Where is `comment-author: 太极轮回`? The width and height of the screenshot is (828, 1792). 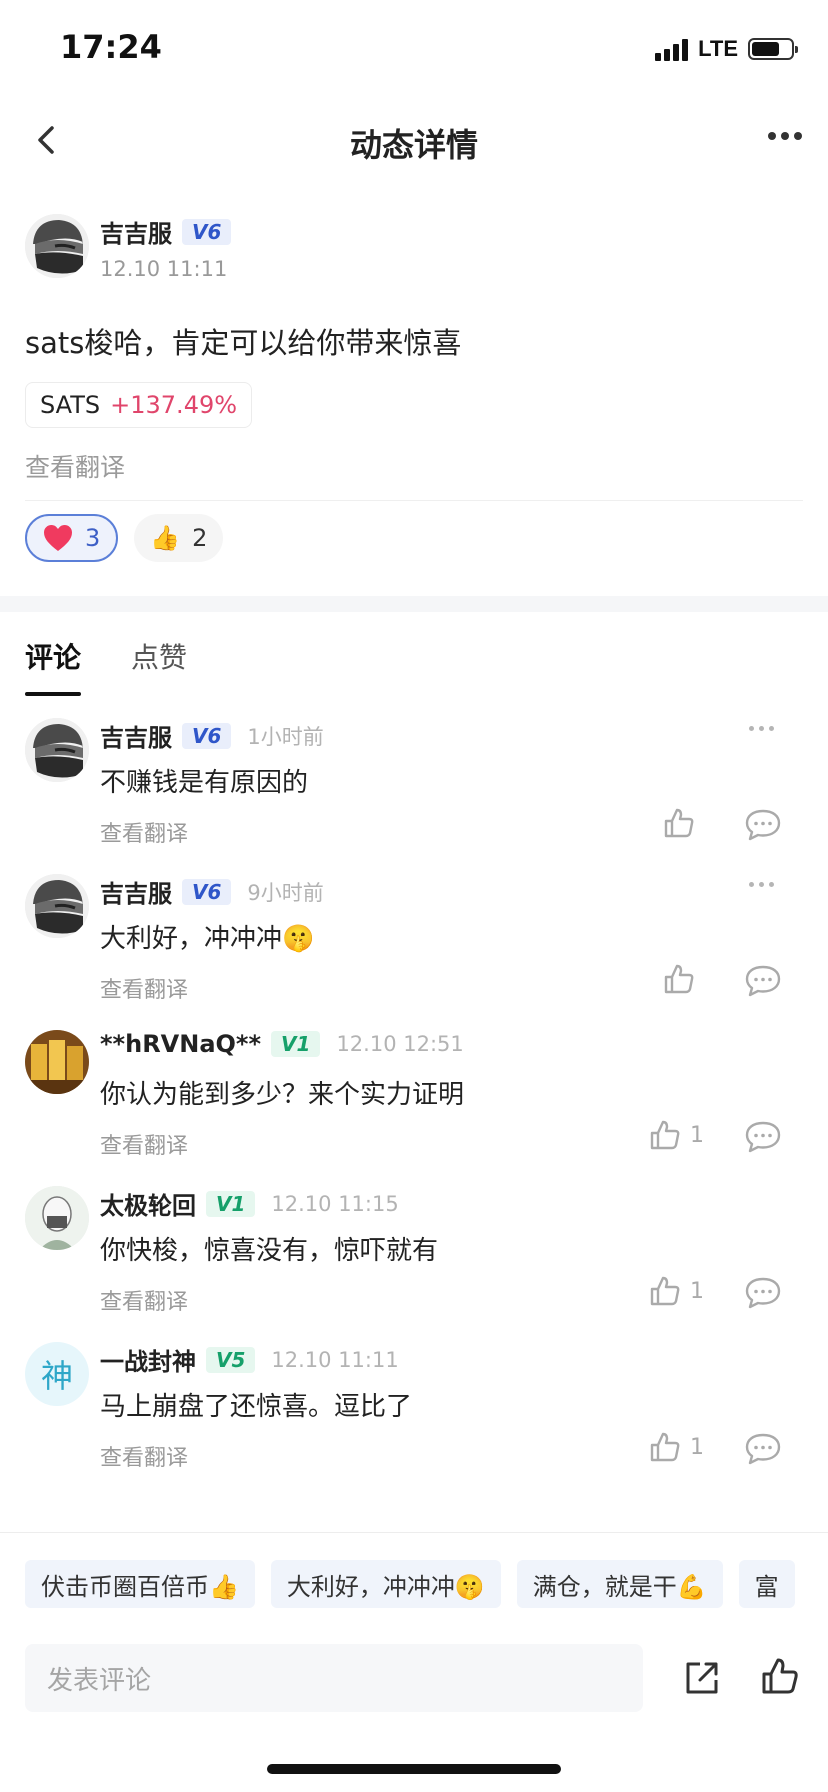 comment-author: 太极轮回 is located at coordinates (148, 1203).